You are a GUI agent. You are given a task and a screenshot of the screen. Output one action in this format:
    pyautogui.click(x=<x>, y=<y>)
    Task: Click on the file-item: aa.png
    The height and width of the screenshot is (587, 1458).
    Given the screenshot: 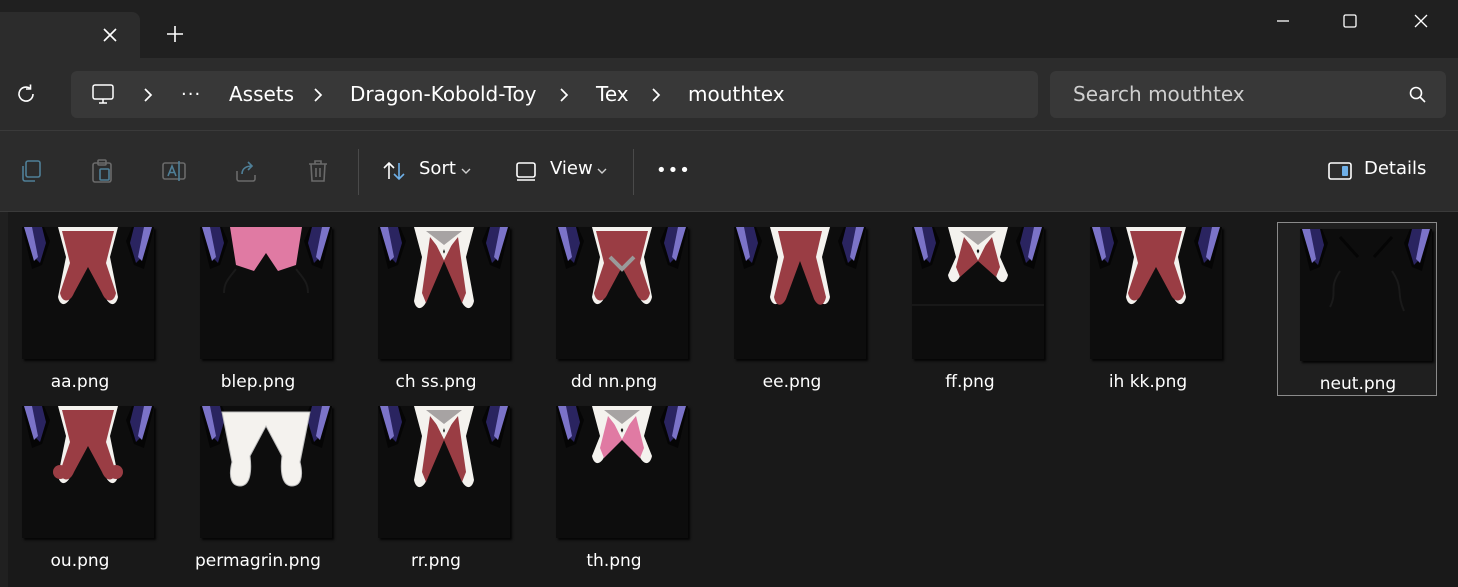 What is the action you would take?
    pyautogui.click(x=80, y=308)
    